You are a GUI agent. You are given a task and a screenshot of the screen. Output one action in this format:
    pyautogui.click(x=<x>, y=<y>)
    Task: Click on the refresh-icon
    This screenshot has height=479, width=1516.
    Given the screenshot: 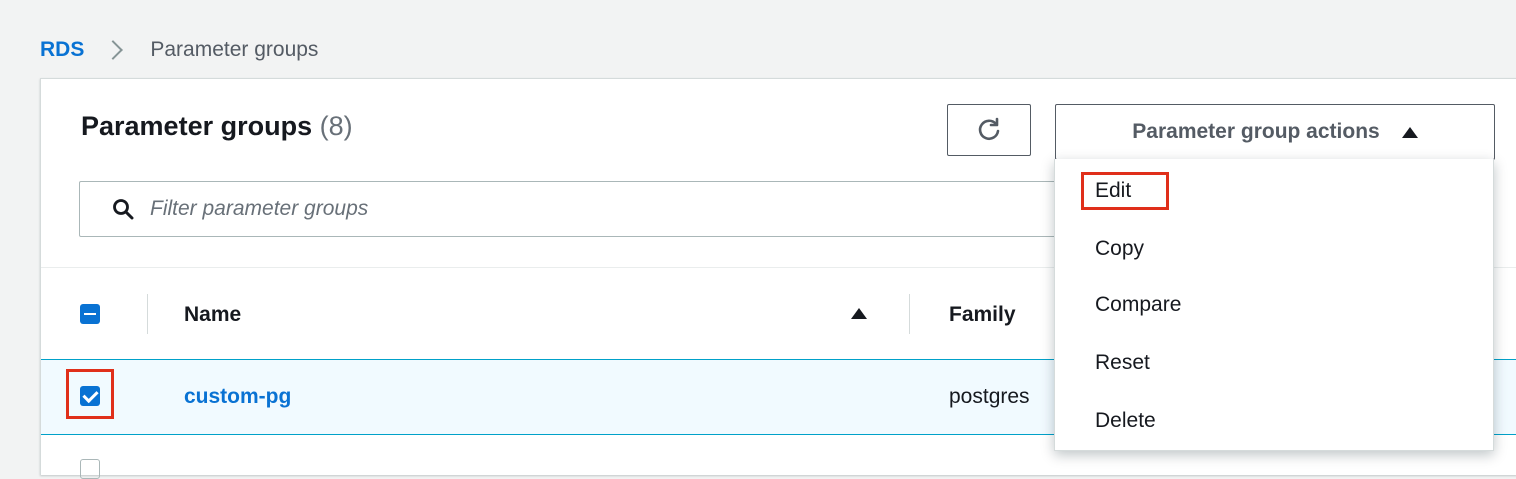 What is the action you would take?
    pyautogui.click(x=989, y=129)
    